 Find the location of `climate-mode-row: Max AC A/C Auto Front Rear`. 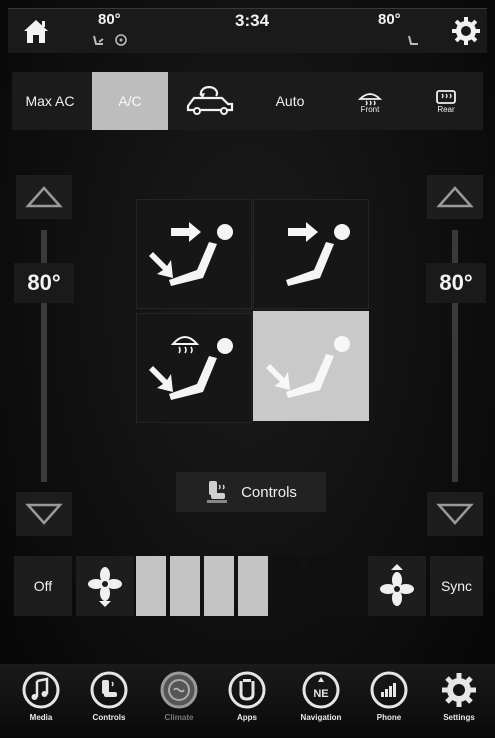

climate-mode-row: Max AC A/C Auto Front Rear is located at coordinates (247, 101).